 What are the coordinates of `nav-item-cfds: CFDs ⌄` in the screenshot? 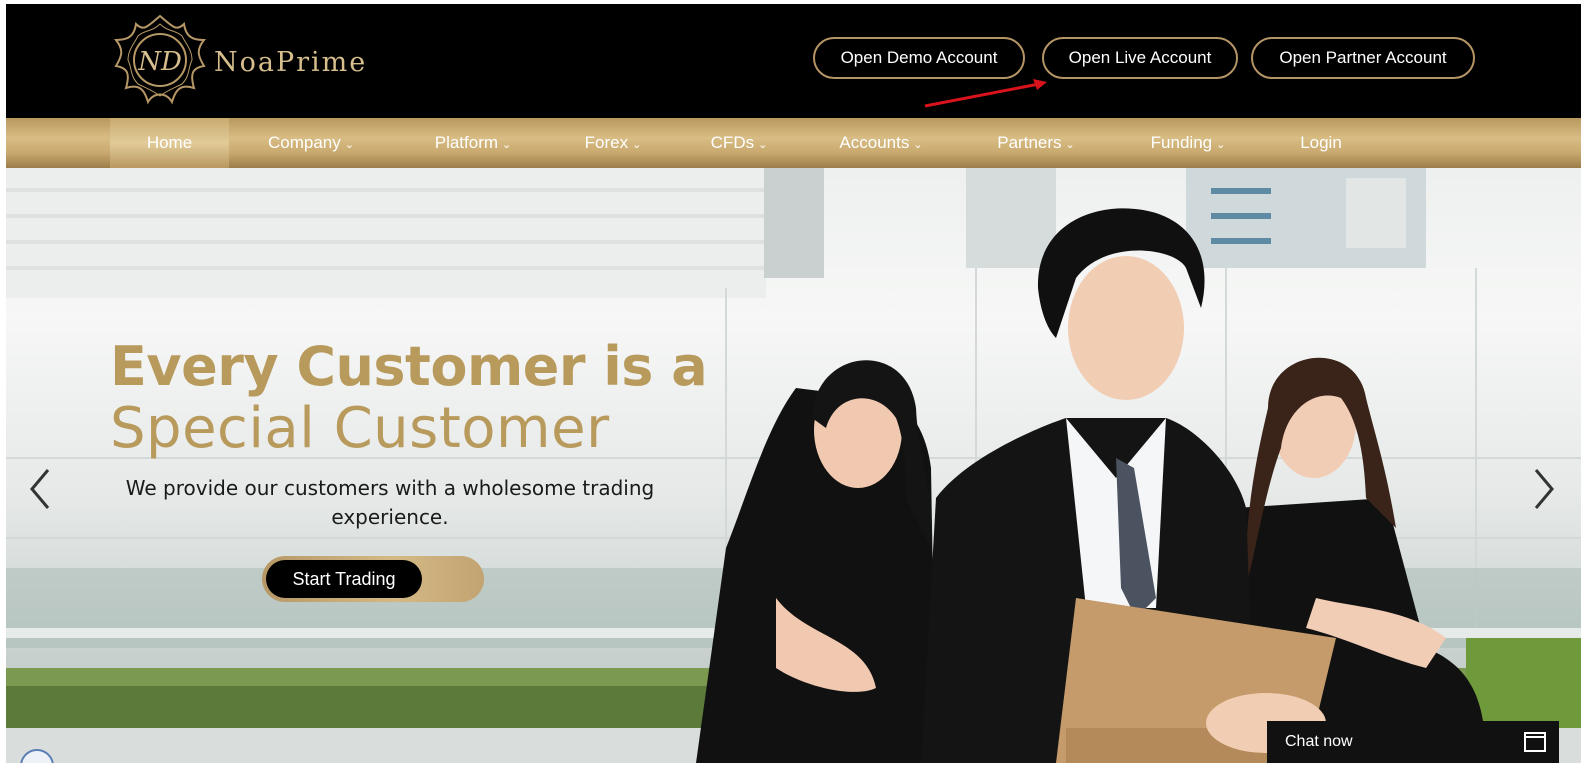 It's located at (739, 143).